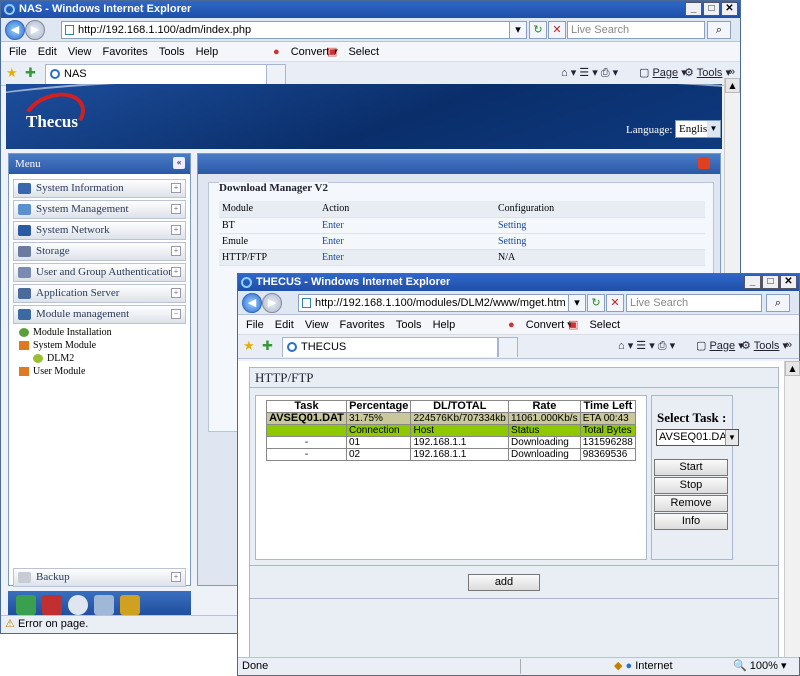 This screenshot has height=676, width=800. What do you see at coordinates (99, 293) in the screenshot?
I see `sidebar-item-application-server: Application Server +` at bounding box center [99, 293].